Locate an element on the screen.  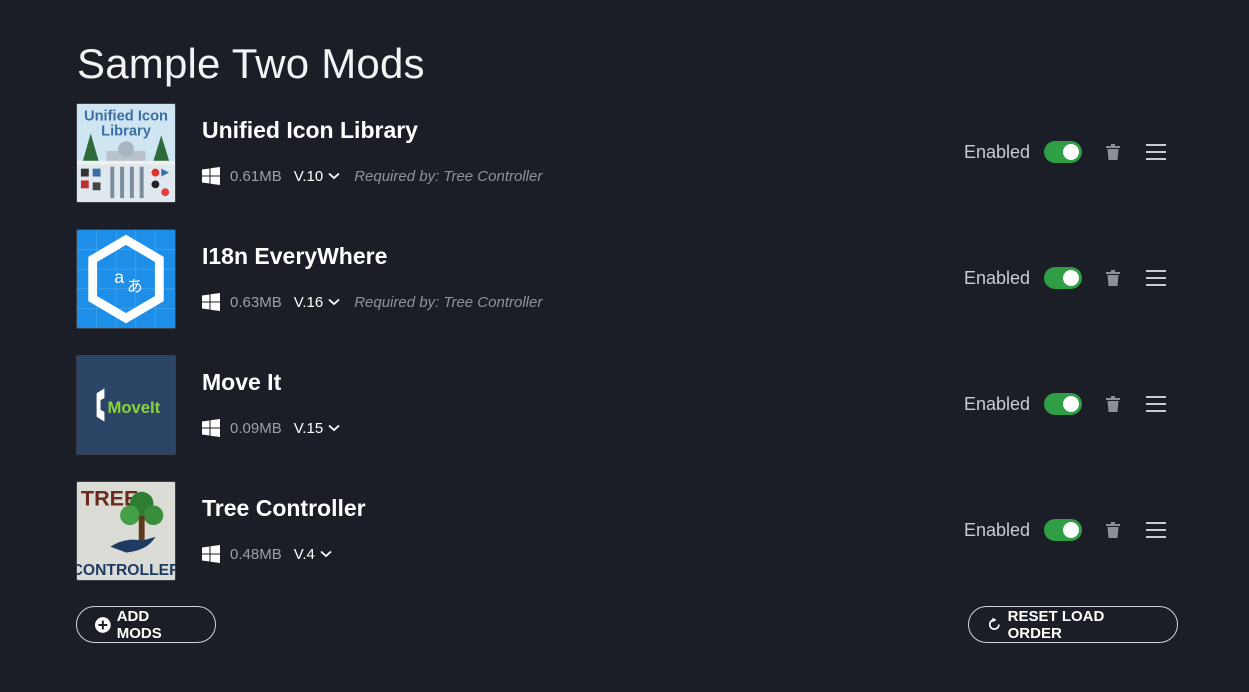
plus-circle-icon is located at coordinates (103, 624).